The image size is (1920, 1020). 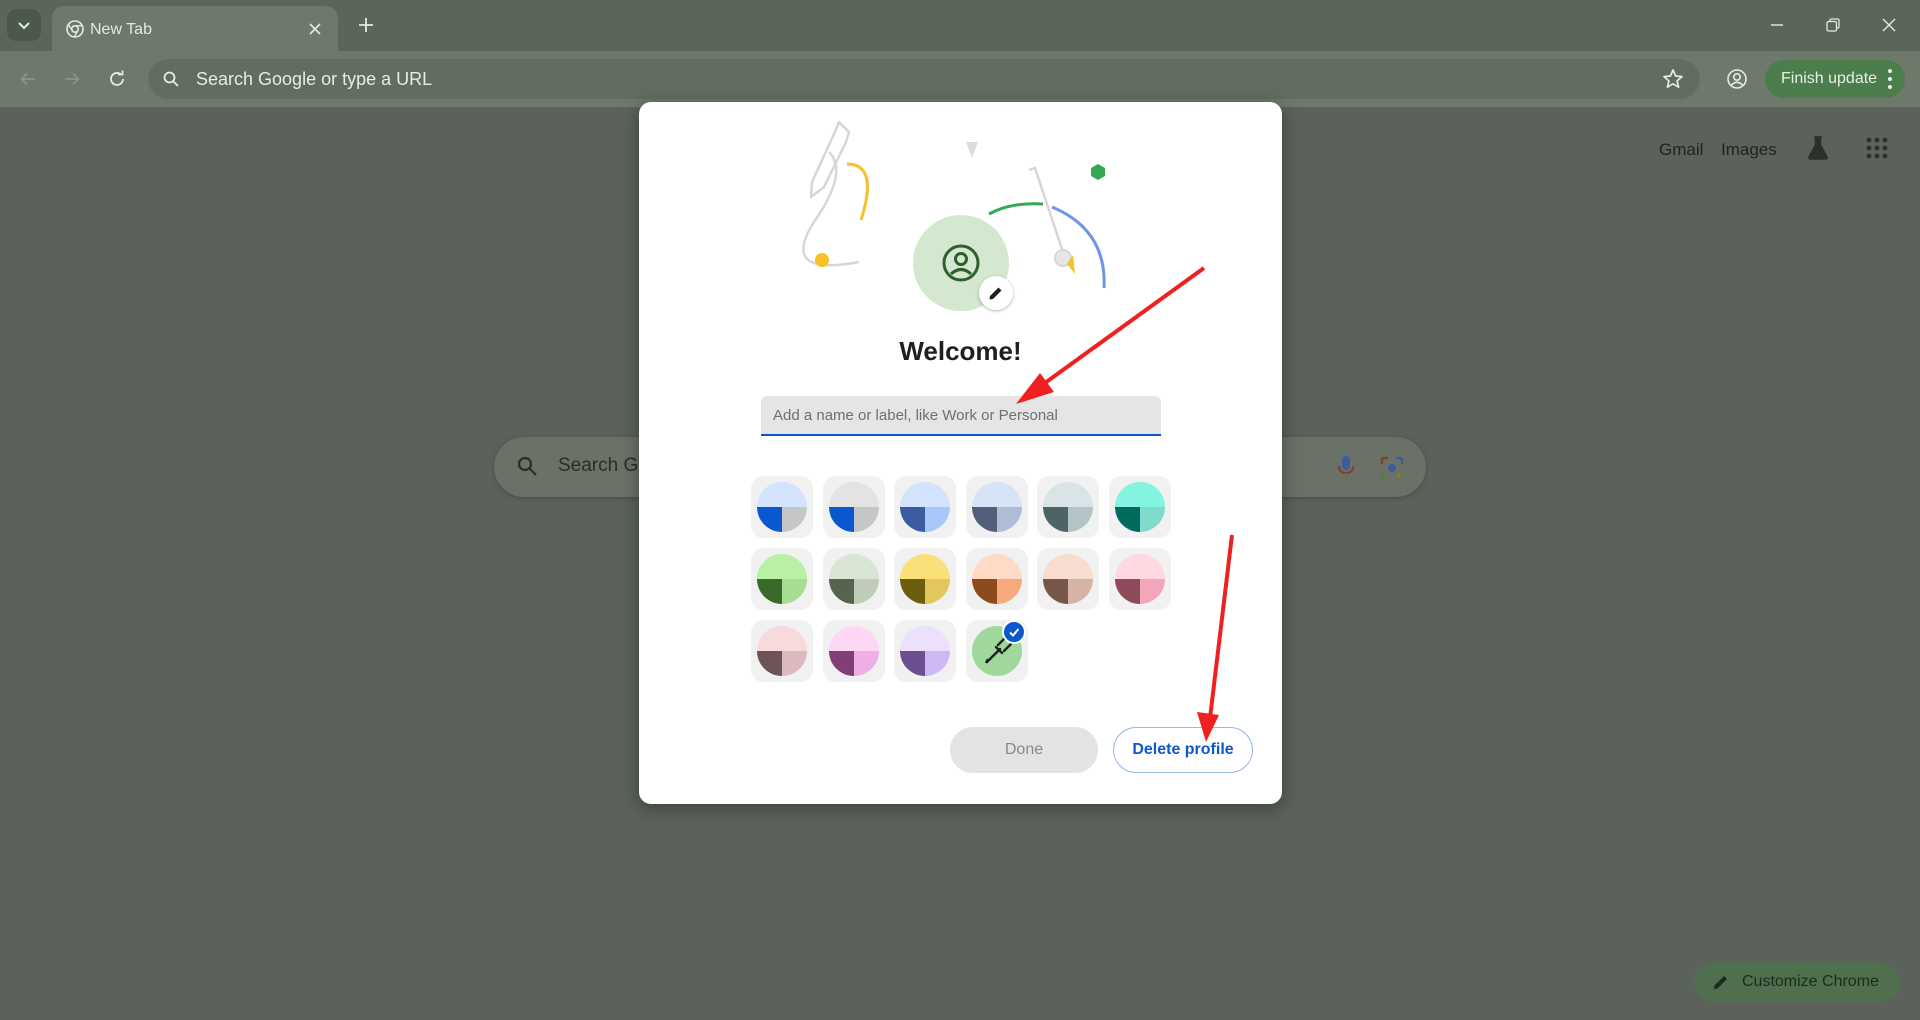 I want to click on tab-close-button, so click(x=315, y=29).